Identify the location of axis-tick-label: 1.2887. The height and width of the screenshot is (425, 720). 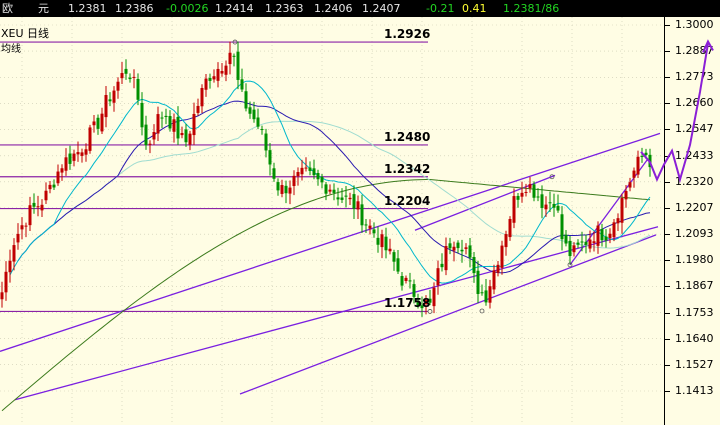
(694, 51).